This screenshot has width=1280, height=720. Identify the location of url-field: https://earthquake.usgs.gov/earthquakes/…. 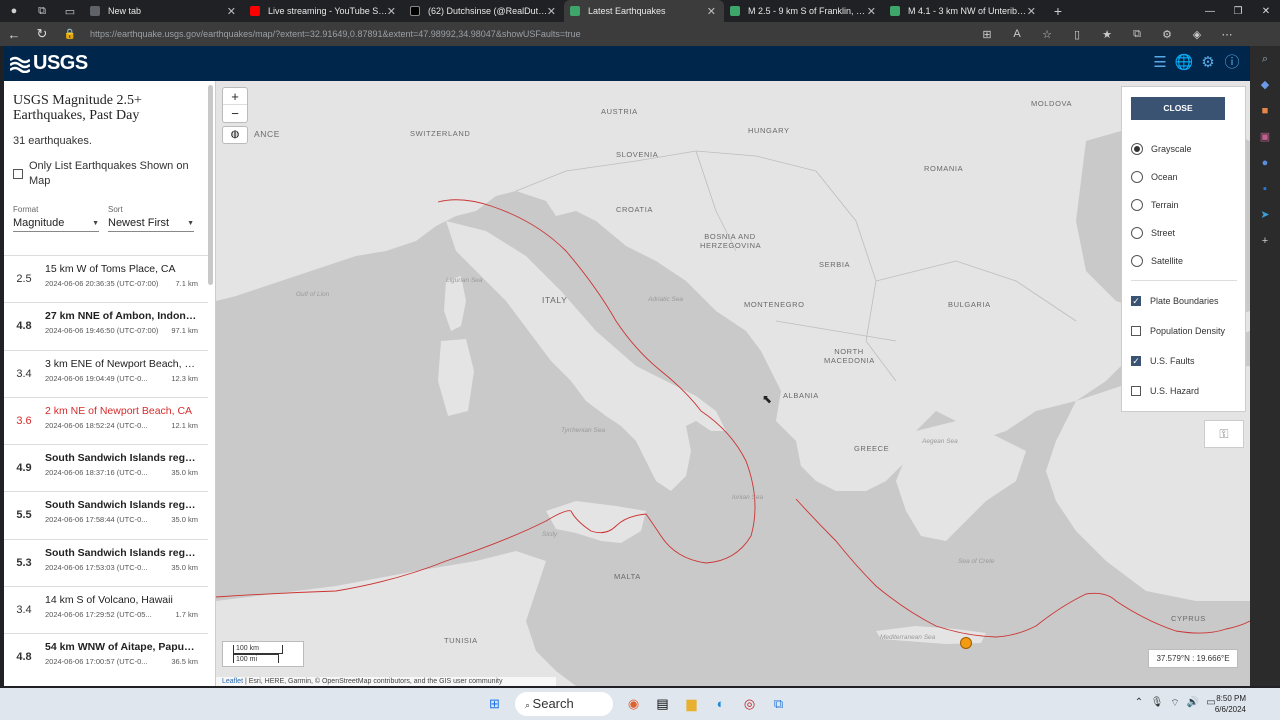
(470, 34).